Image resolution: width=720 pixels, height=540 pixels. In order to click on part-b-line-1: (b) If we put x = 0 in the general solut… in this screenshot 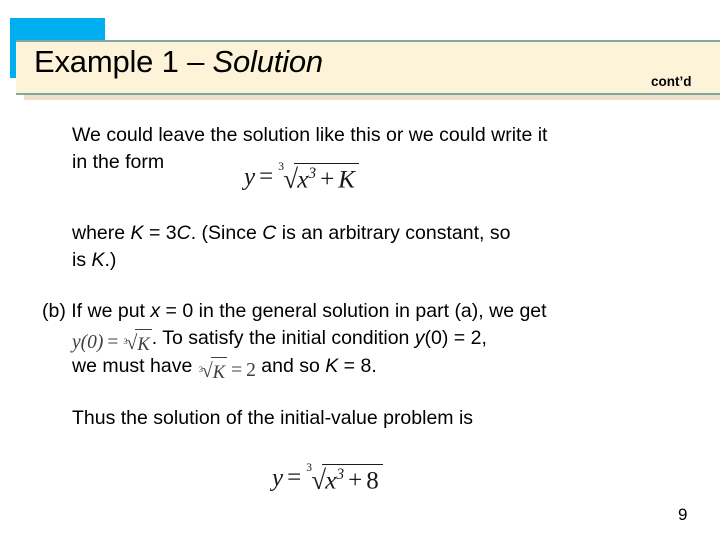, I will do `click(294, 311)`.